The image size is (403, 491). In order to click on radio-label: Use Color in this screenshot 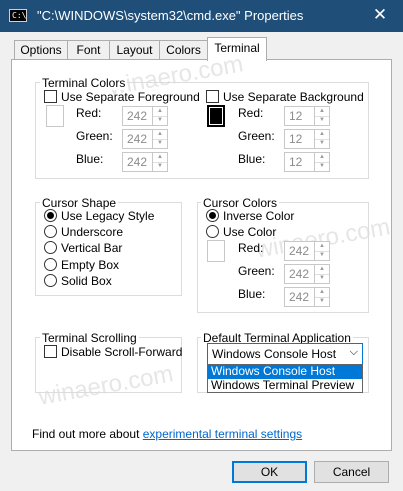, I will do `click(250, 232)`.